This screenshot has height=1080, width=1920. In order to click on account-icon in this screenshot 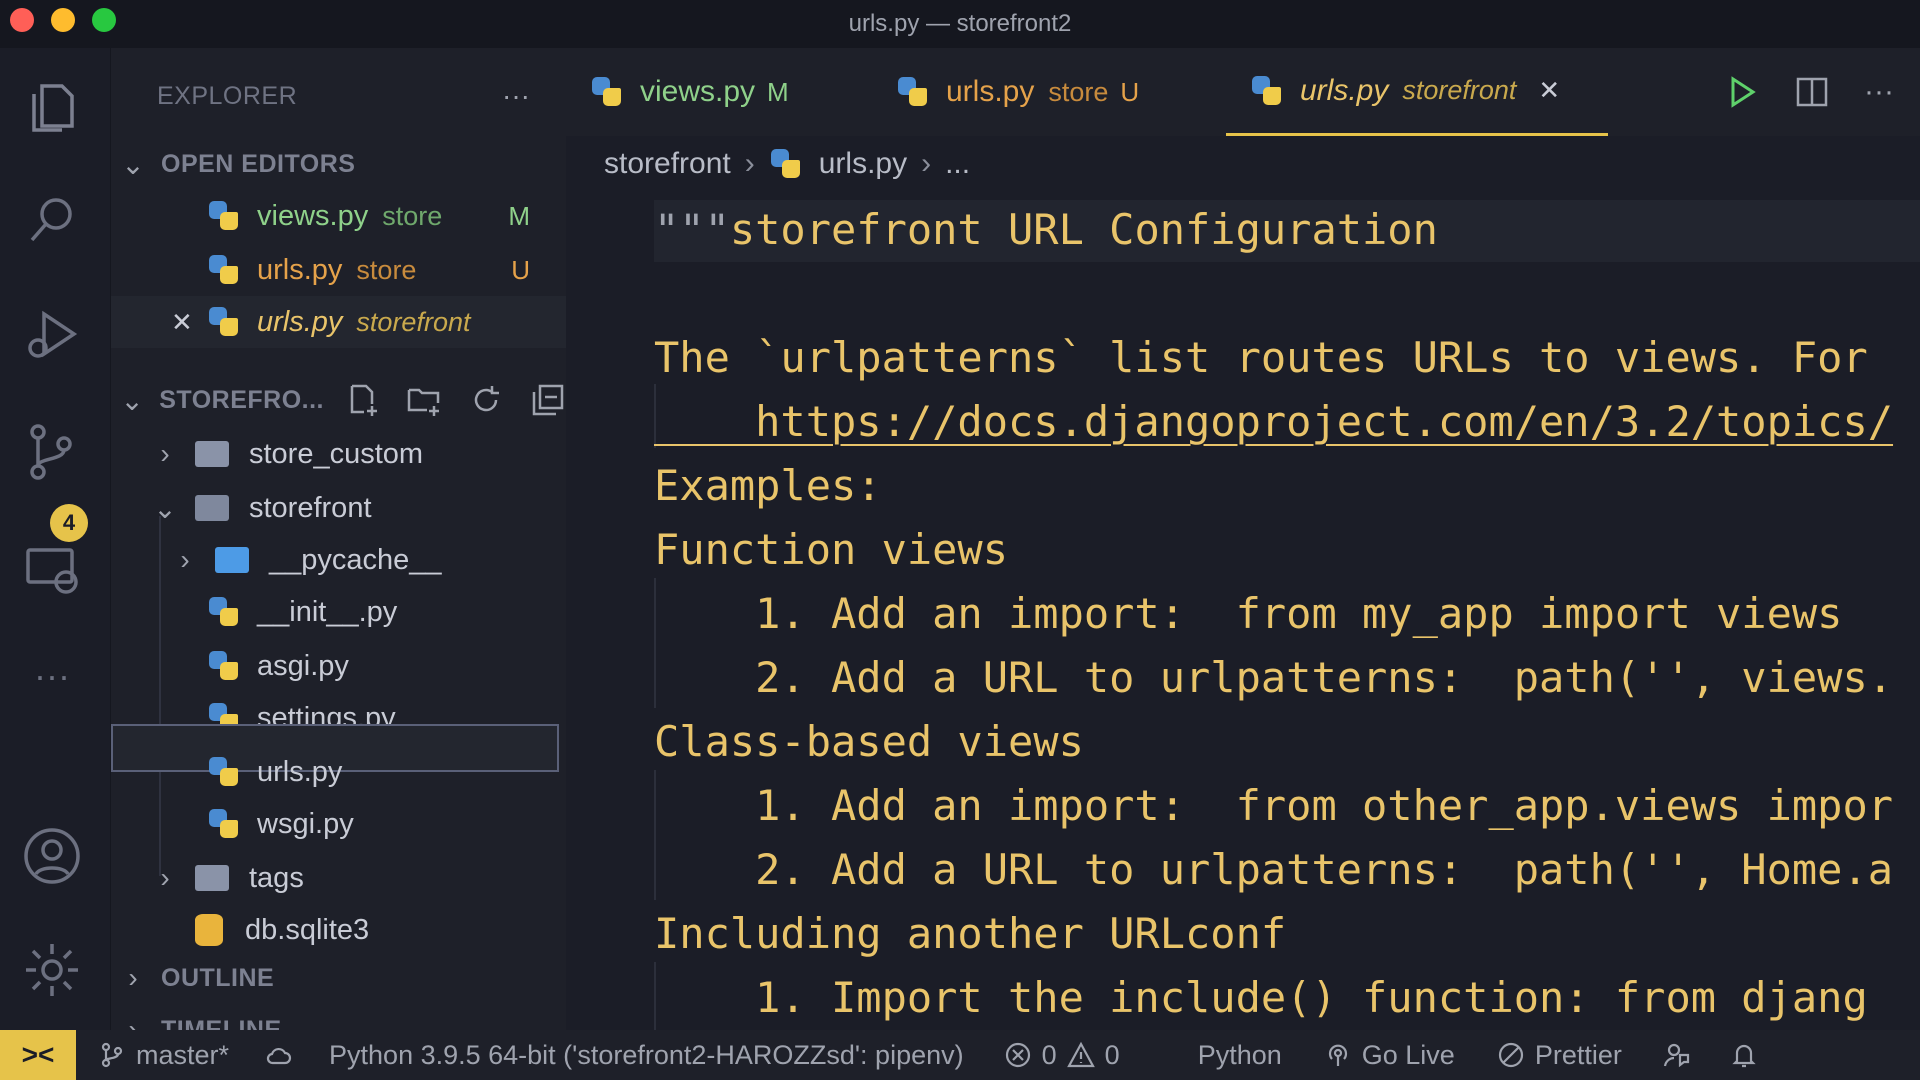, I will do `click(52, 856)`.